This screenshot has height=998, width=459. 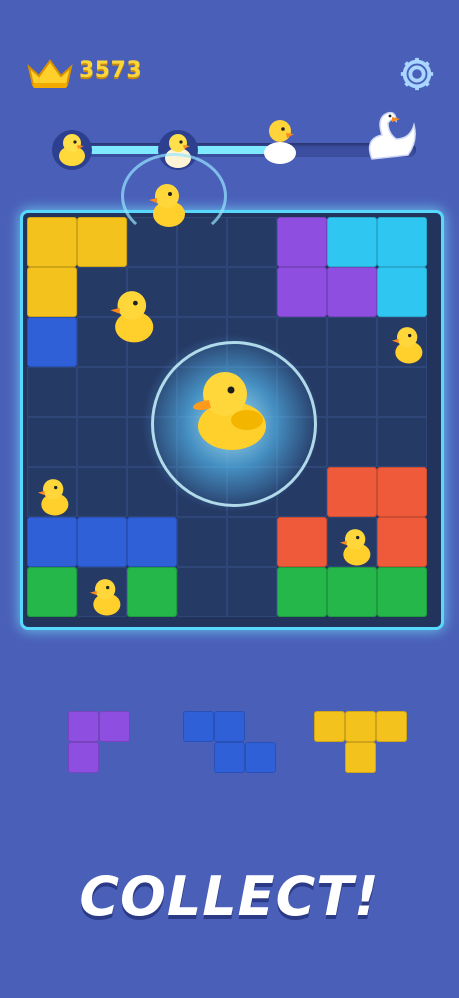 What do you see at coordinates (231, 743) in the screenshot?
I see `tray-piece-blue` at bounding box center [231, 743].